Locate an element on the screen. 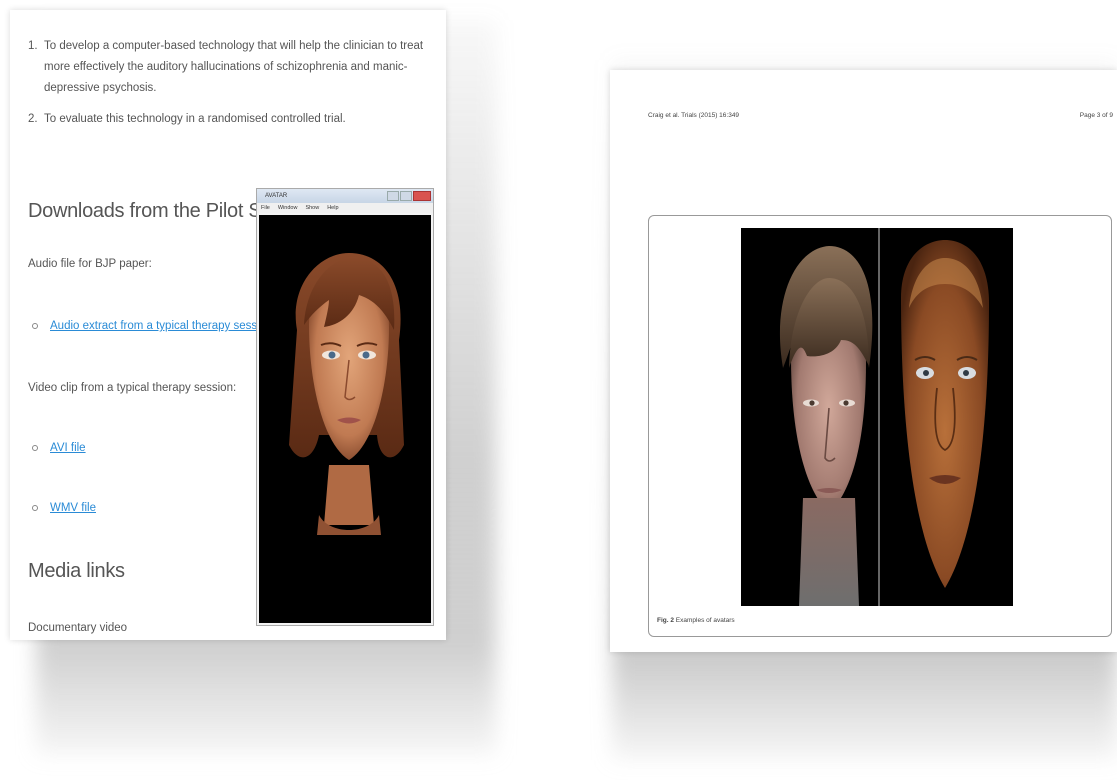 The height and width of the screenshot is (780, 1117). figure-caption: Fig. 2 Examples of avatars is located at coordinates (696, 620).